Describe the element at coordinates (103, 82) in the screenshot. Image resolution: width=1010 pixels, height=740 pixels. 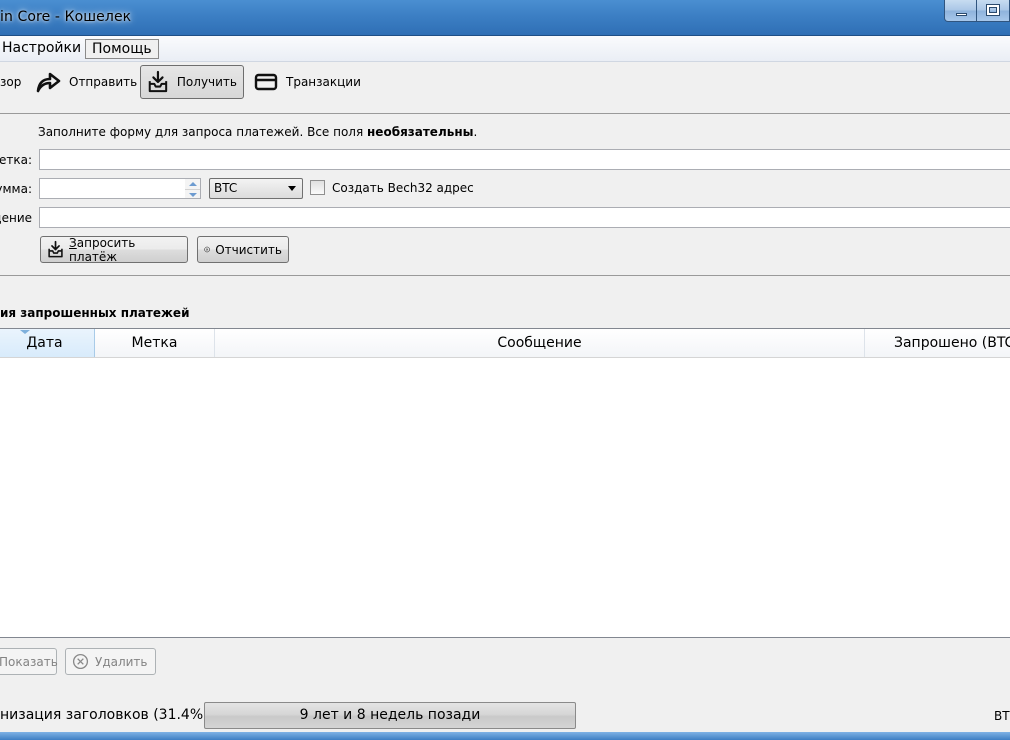
I see `send-label: Отправить` at that location.